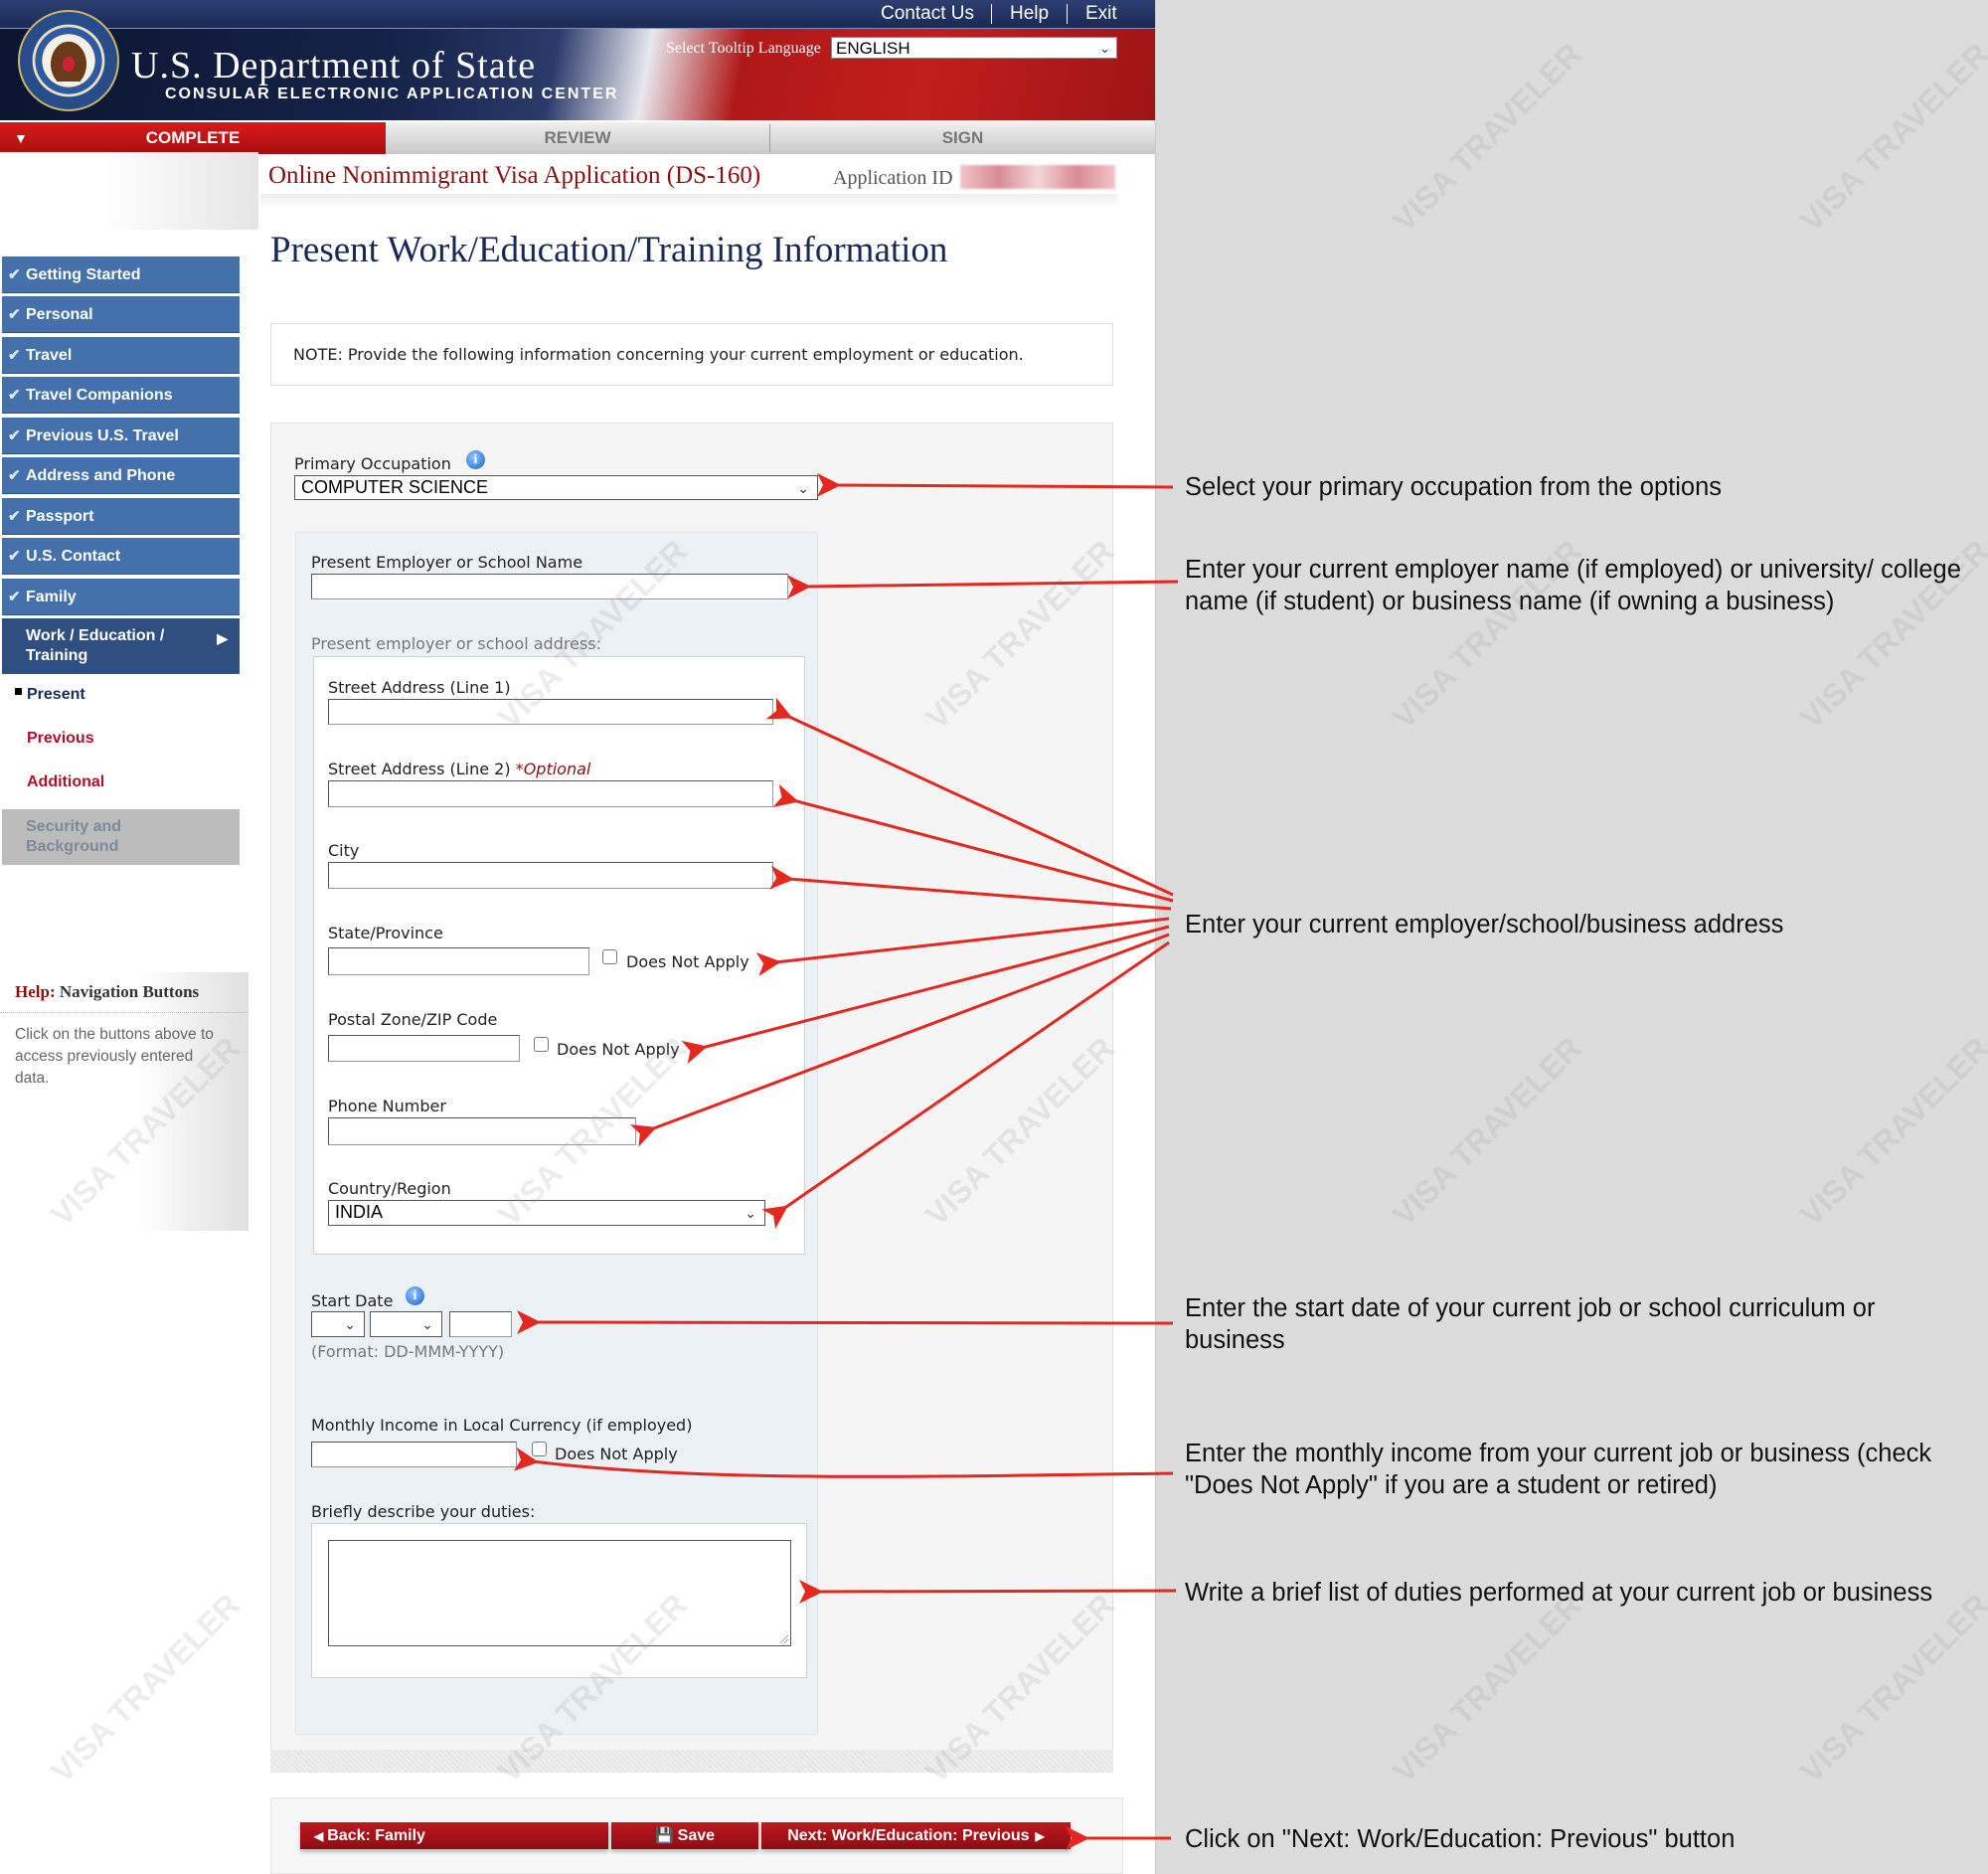 This screenshot has height=1874, width=1988. What do you see at coordinates (962, 138) in the screenshot?
I see `tab-sign: SIGN` at bounding box center [962, 138].